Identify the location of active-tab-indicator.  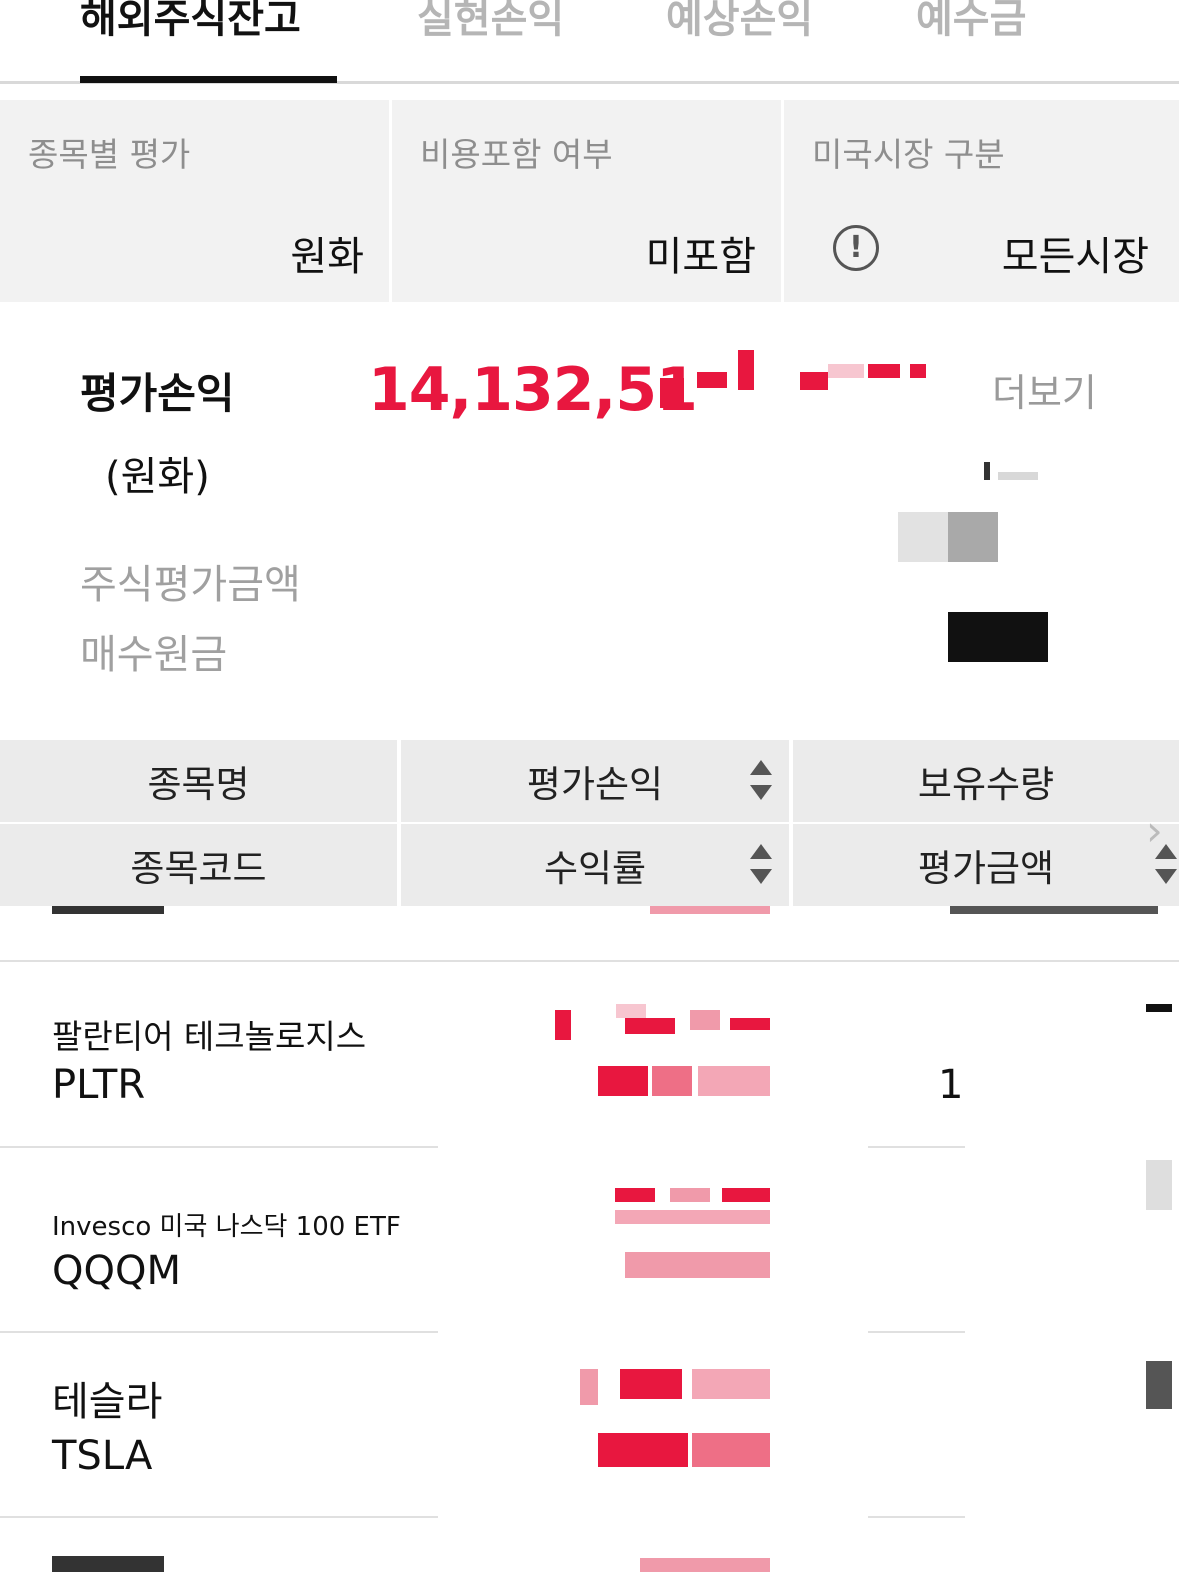
(208, 79).